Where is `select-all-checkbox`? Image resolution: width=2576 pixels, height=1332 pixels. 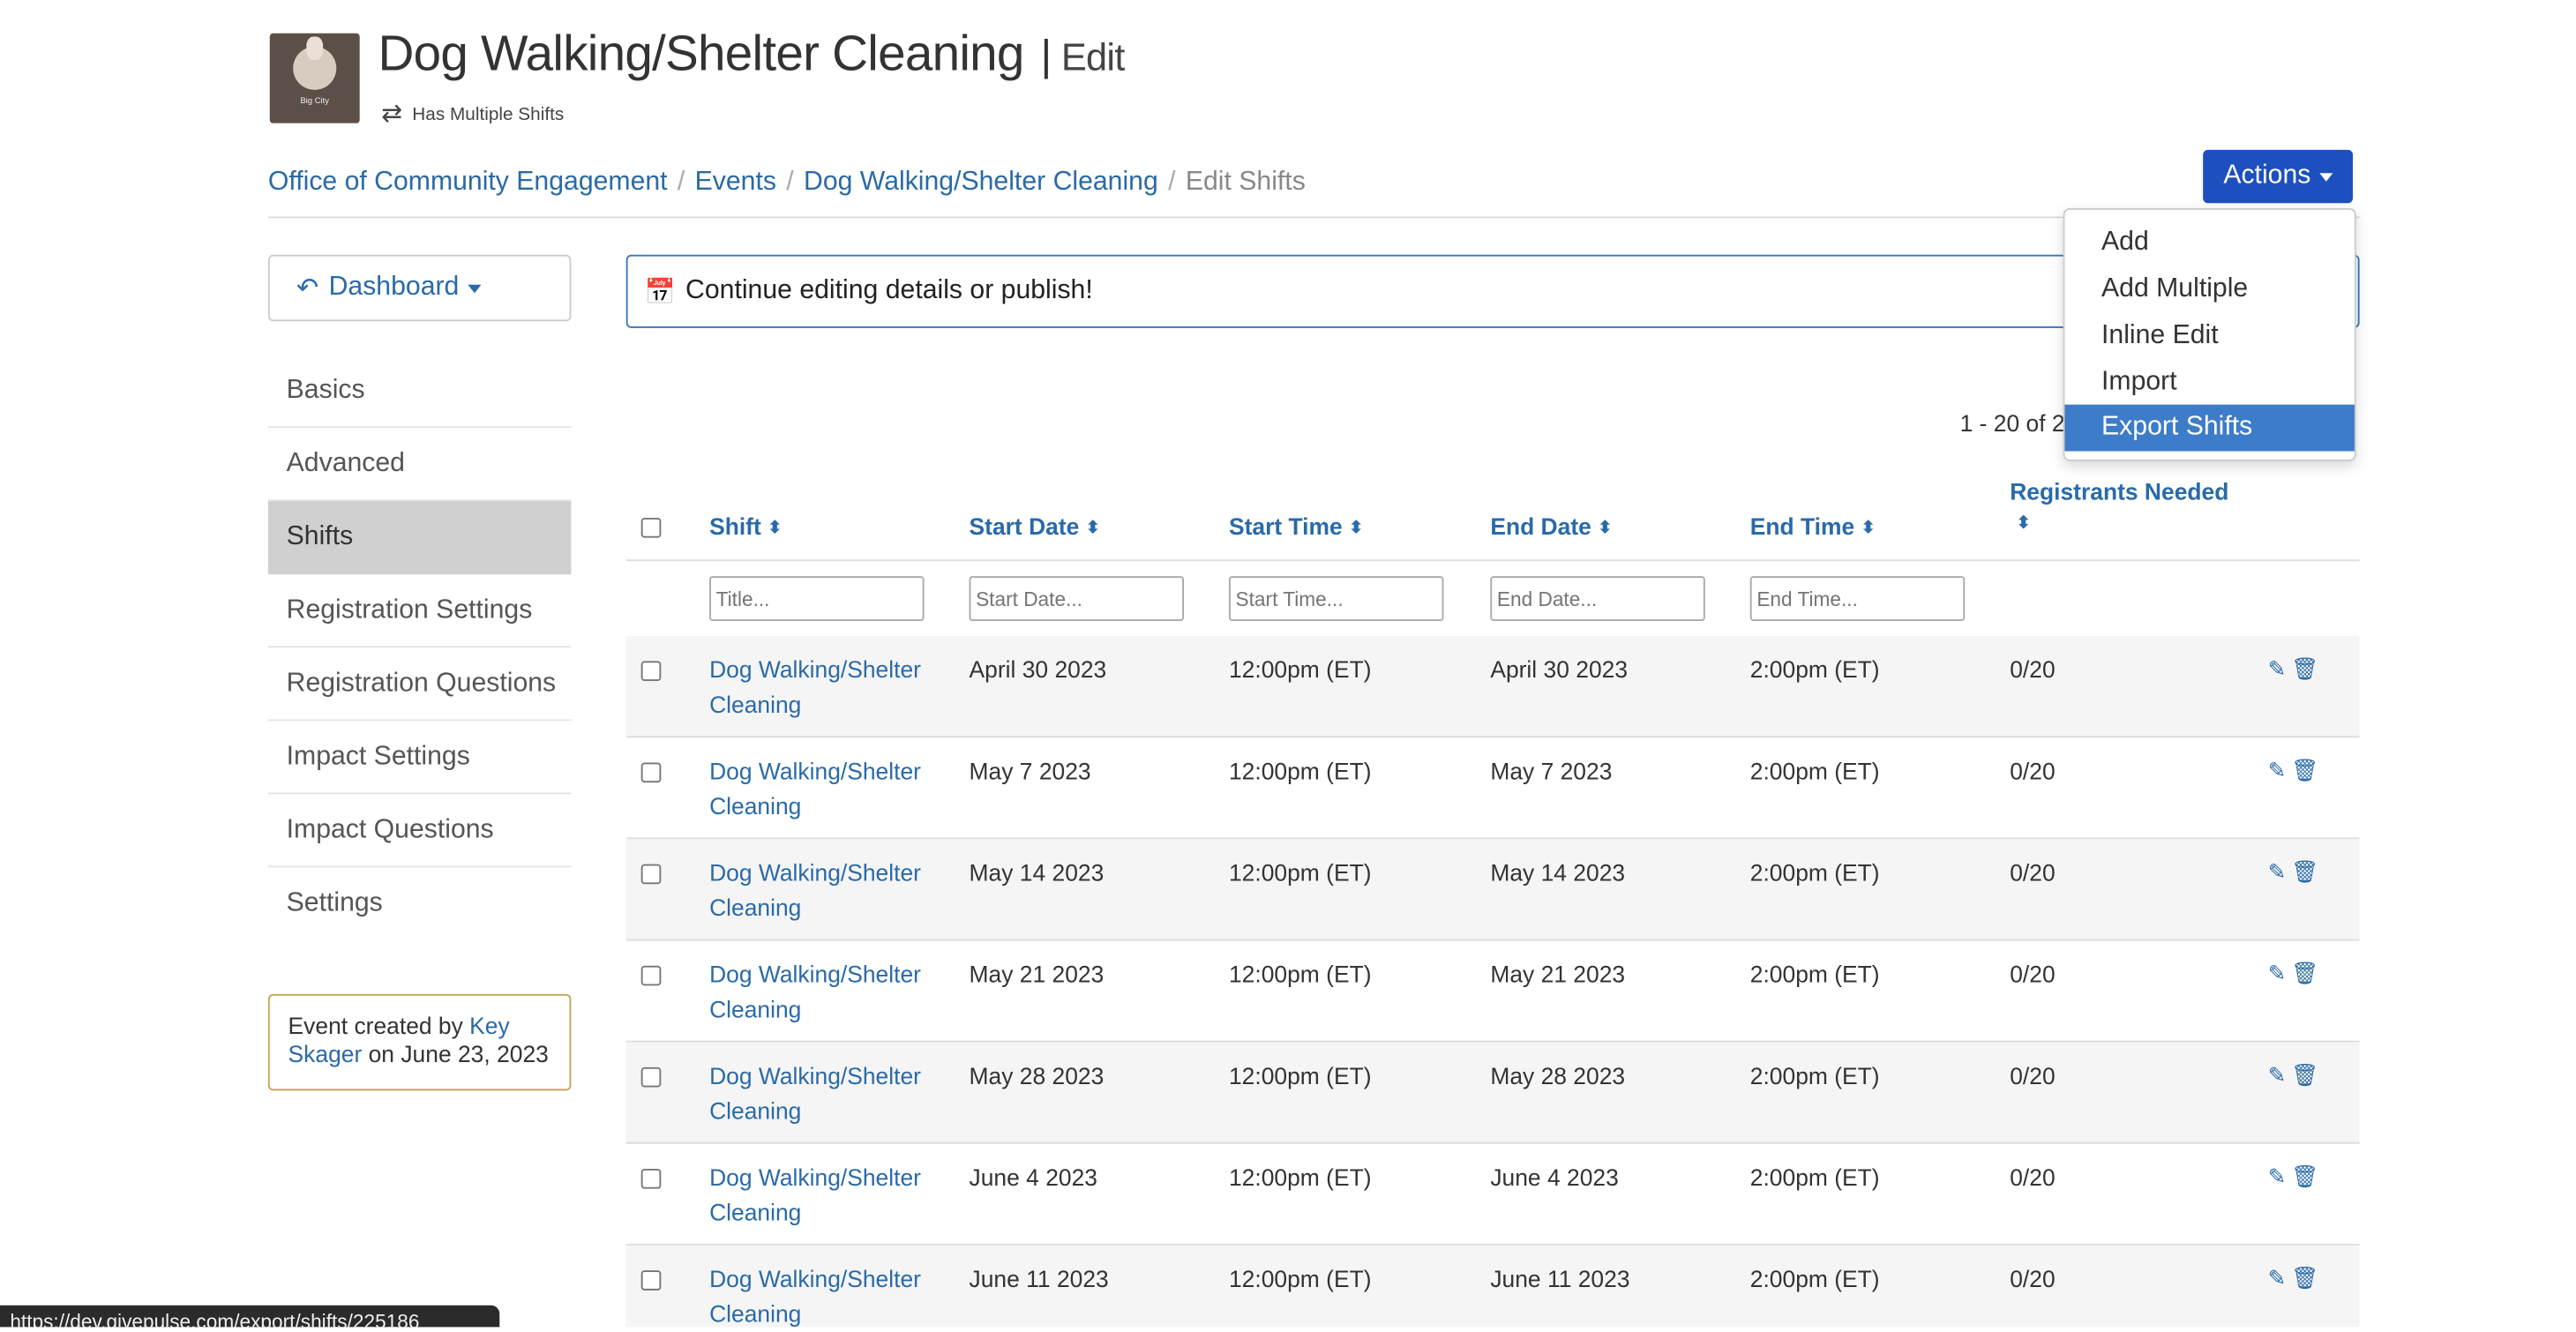
select-all-checkbox is located at coordinates (651, 528).